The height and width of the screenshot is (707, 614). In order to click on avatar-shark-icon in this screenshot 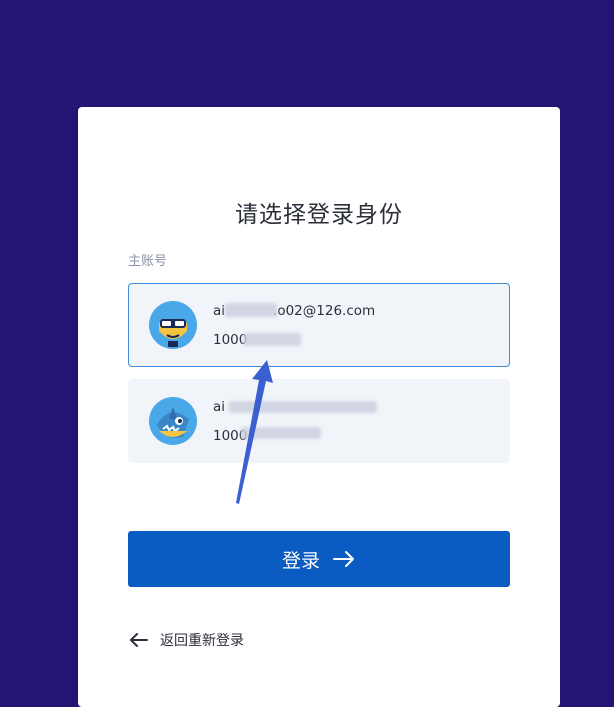, I will do `click(173, 421)`.